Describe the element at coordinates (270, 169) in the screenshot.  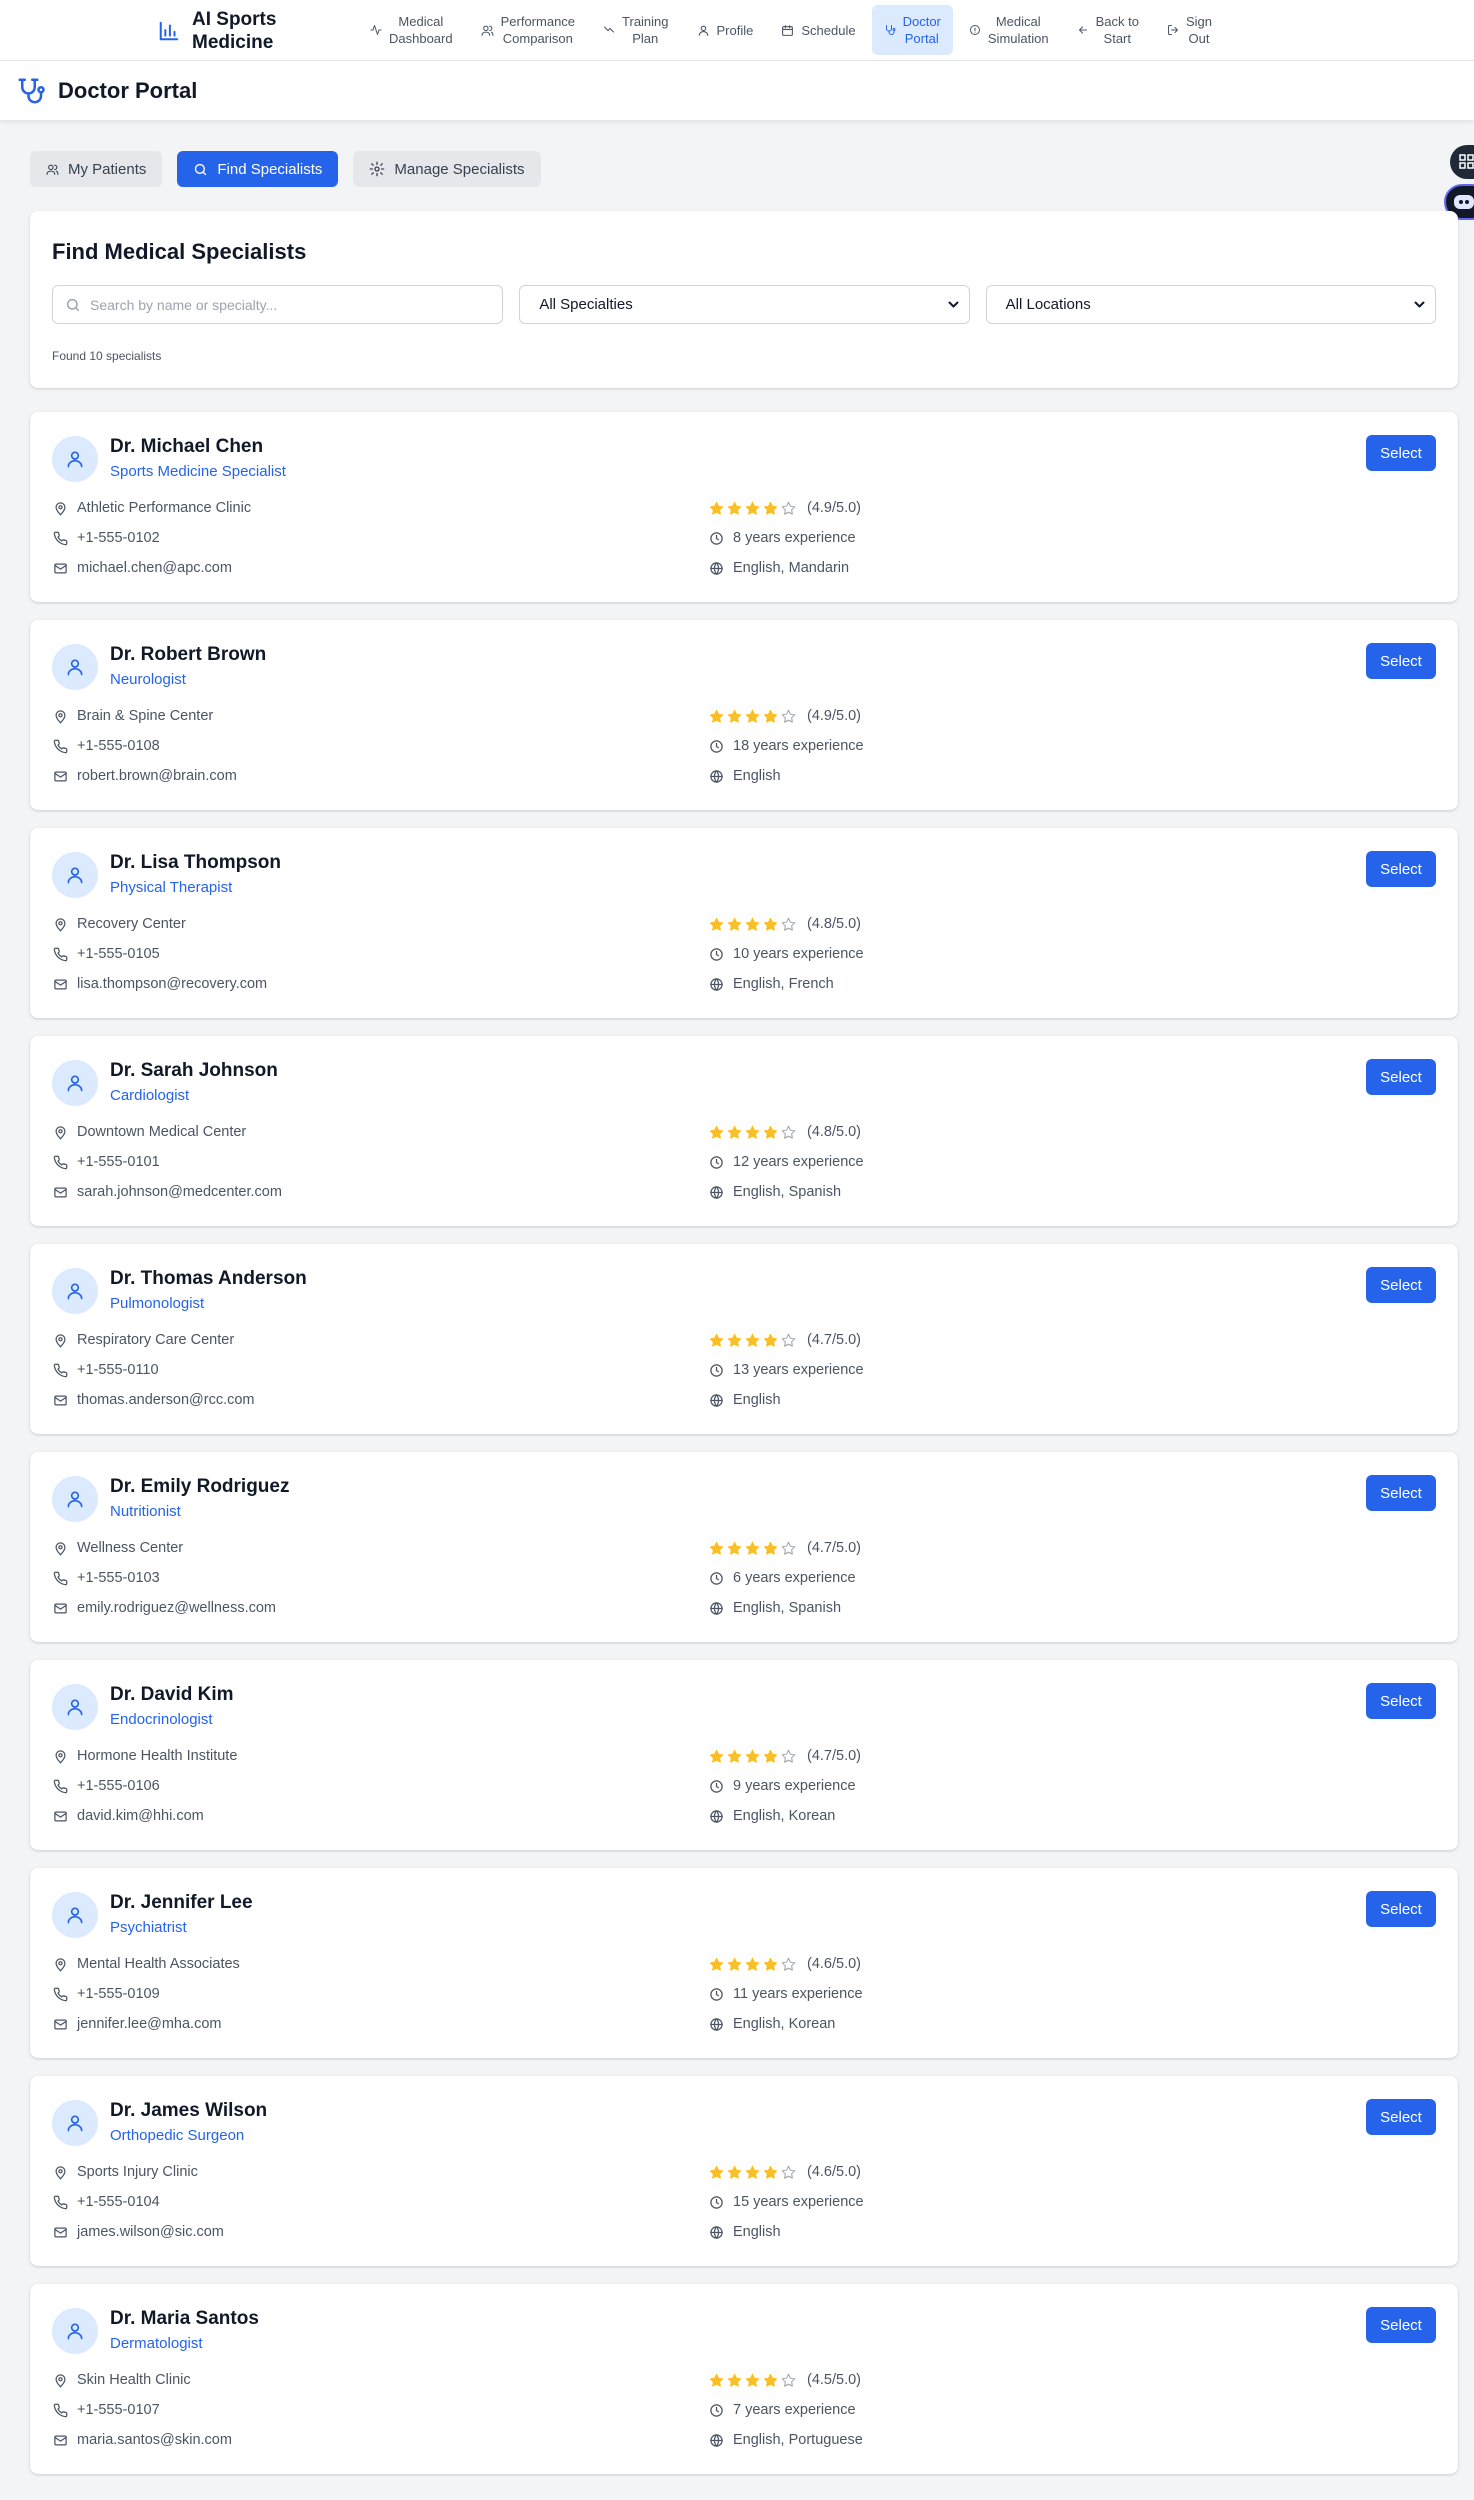
I see `tab-label: Find Specialists` at that location.